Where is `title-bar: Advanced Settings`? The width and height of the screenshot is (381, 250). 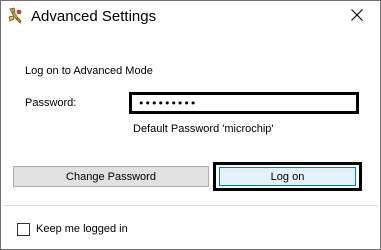
title-bar: Advanced Settings is located at coordinates (190, 16).